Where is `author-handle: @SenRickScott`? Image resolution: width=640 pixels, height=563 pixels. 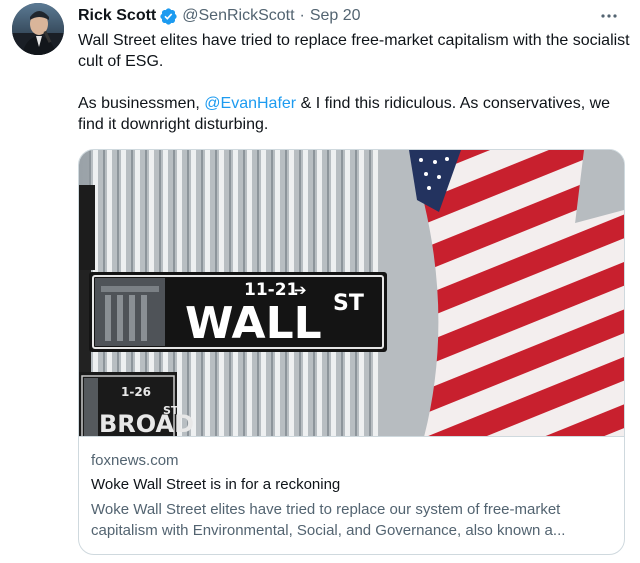
author-handle: @SenRickScott is located at coordinates (238, 16).